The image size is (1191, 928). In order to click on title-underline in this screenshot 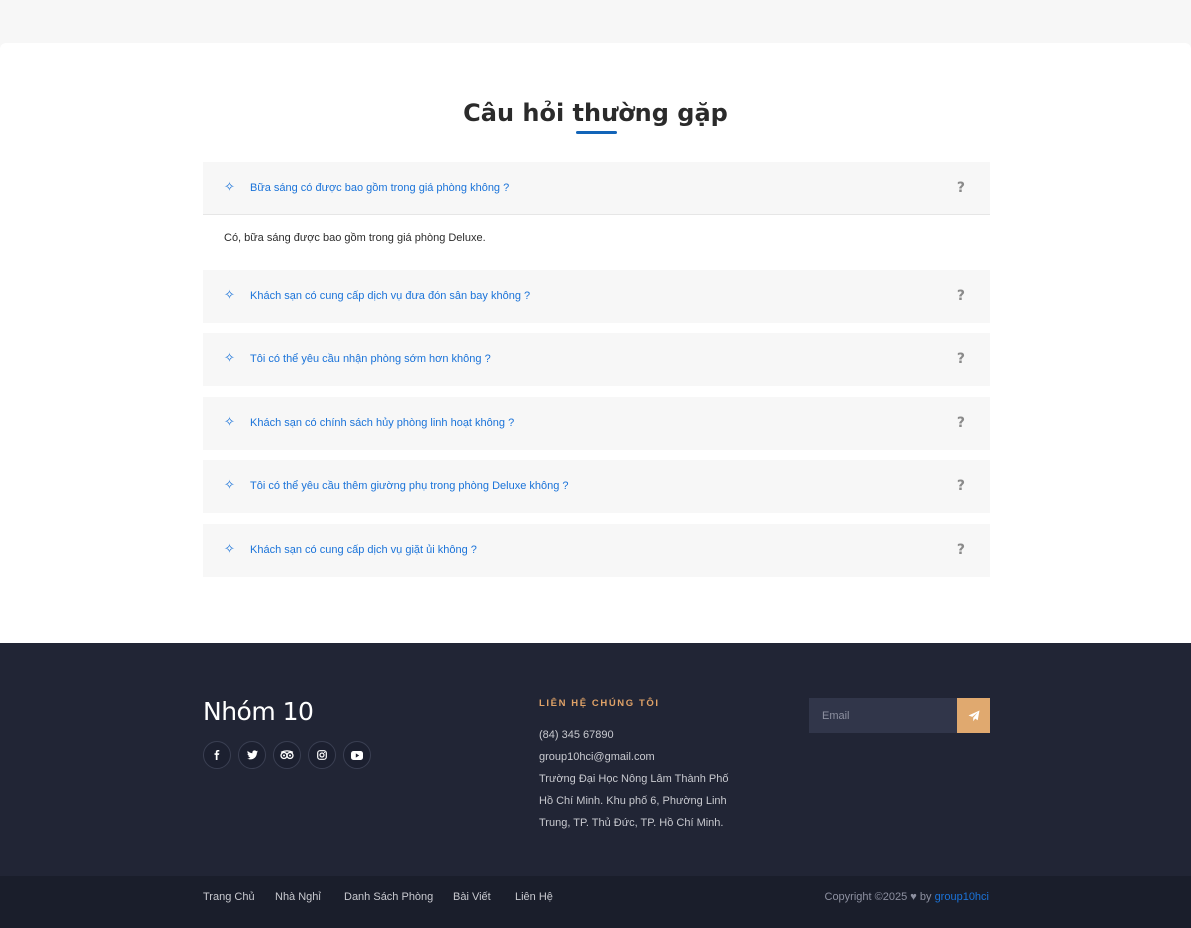, I will do `click(596, 132)`.